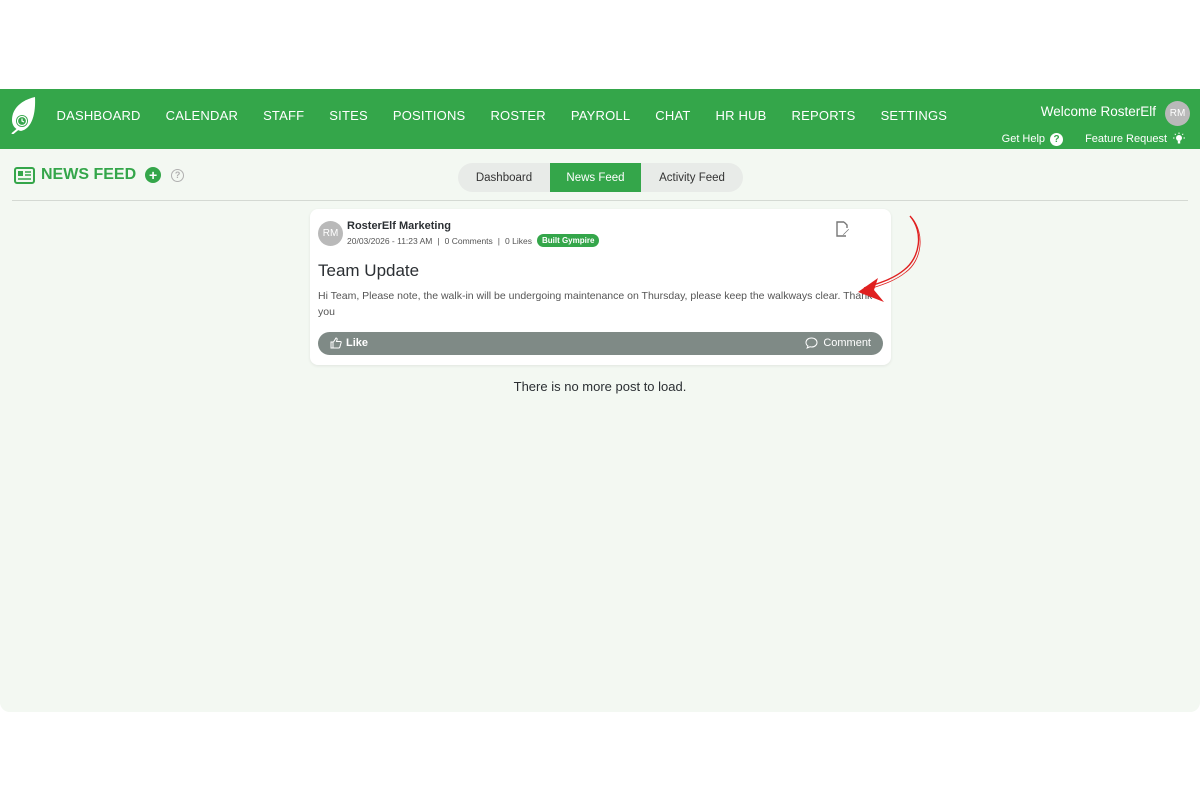  I want to click on post-comment-count: 0 Comments, so click(468, 240).